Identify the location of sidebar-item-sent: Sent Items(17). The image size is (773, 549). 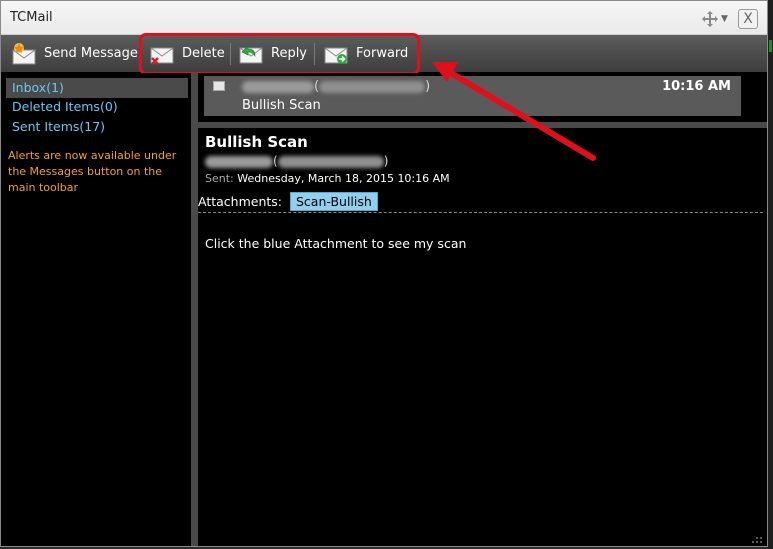
(97, 127).